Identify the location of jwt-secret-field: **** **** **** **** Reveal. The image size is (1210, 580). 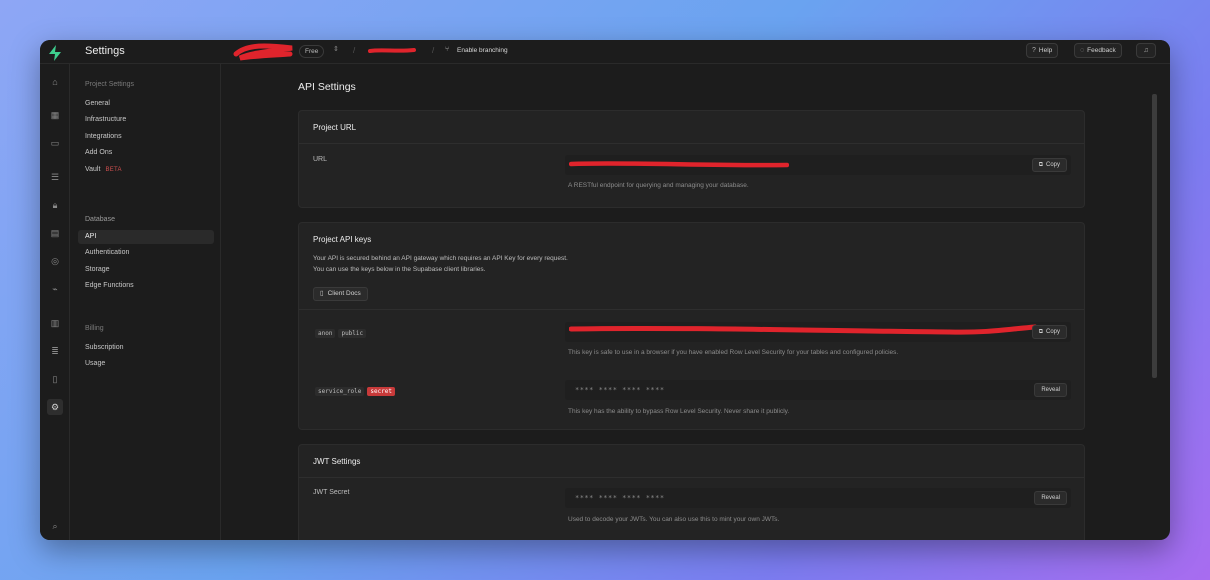
(818, 498).